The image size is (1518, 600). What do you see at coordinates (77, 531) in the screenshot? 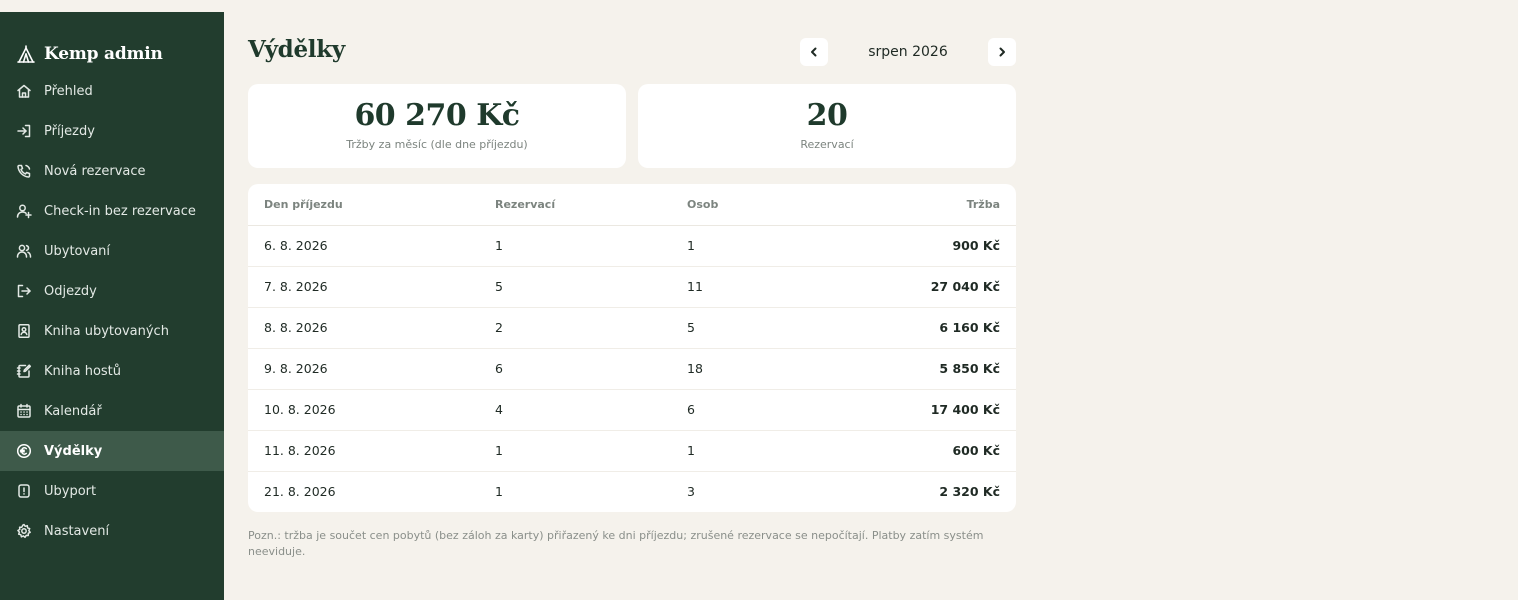
I see `sidebar-item-label: Nastavení` at bounding box center [77, 531].